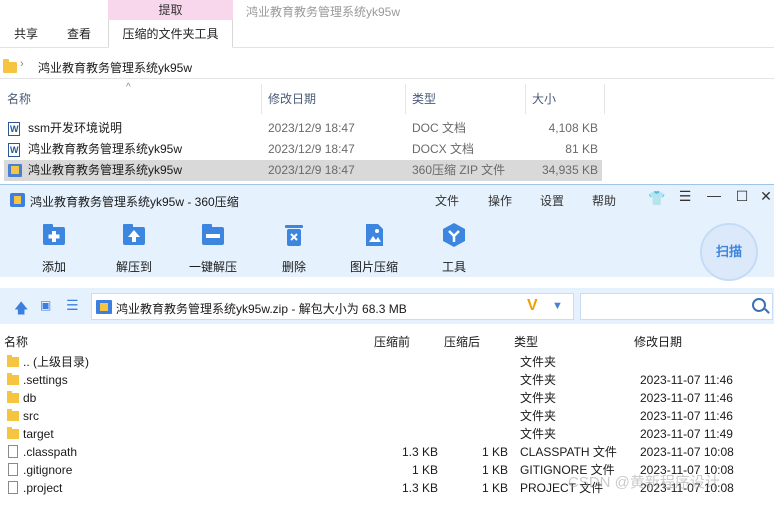  What do you see at coordinates (38, 434) in the screenshot?
I see `zip-row-name: target` at bounding box center [38, 434].